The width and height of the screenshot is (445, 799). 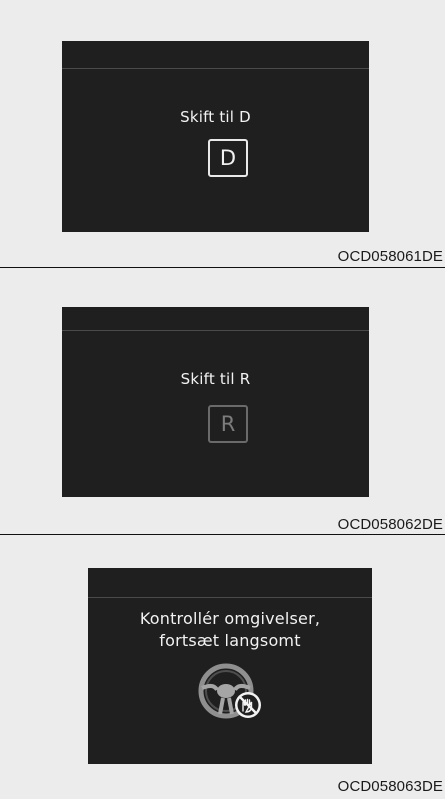 What do you see at coordinates (228, 424) in the screenshot?
I see `gear-r-indicator: R` at bounding box center [228, 424].